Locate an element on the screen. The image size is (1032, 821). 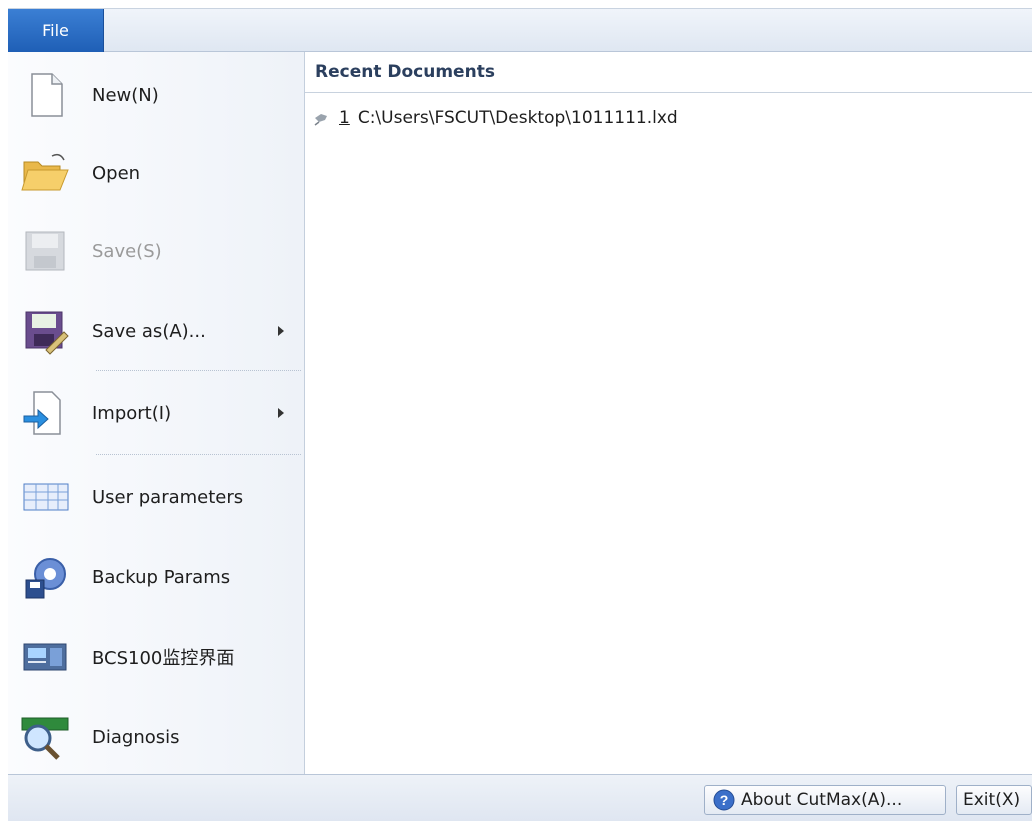
exit-button: Exit(X) is located at coordinates (994, 800).